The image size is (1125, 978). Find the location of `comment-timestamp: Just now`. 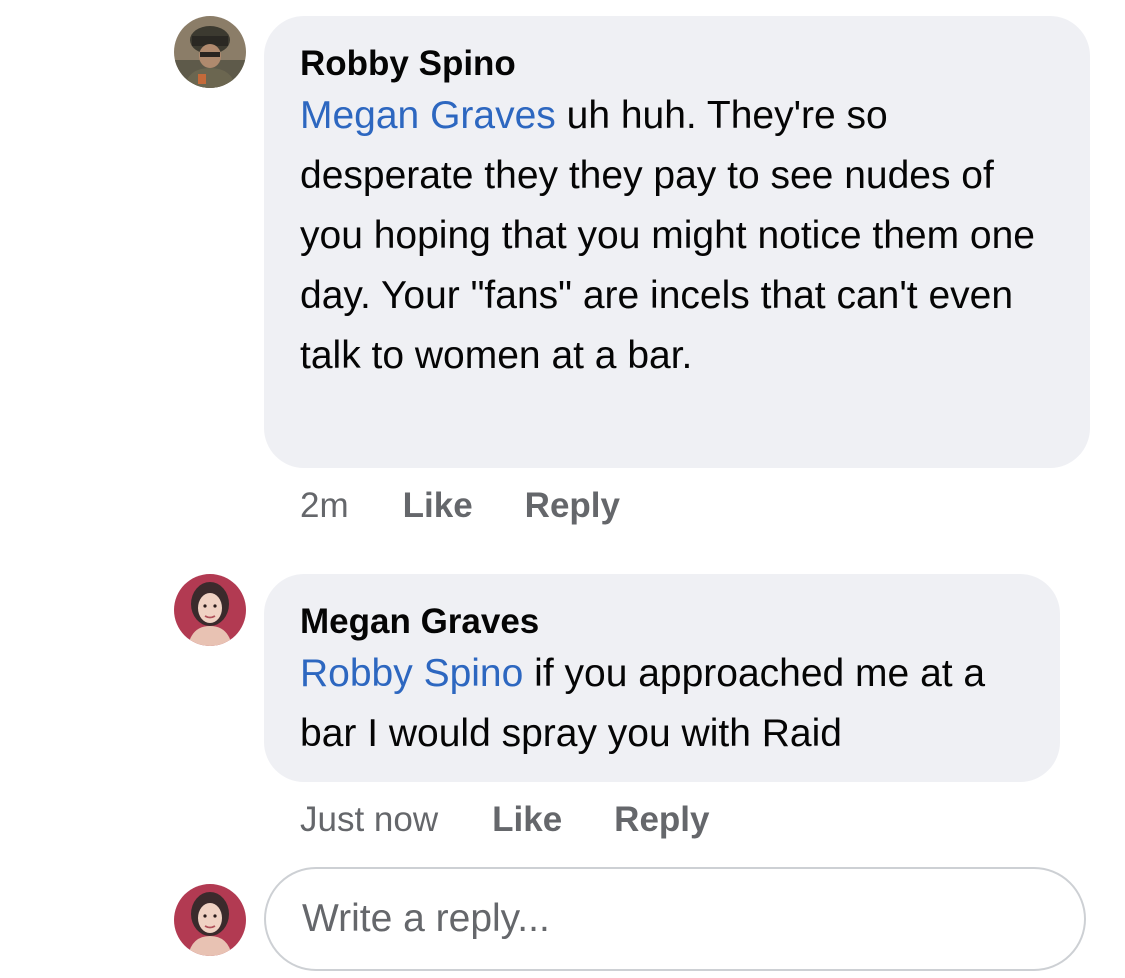

comment-timestamp: Just now is located at coordinates (369, 820).